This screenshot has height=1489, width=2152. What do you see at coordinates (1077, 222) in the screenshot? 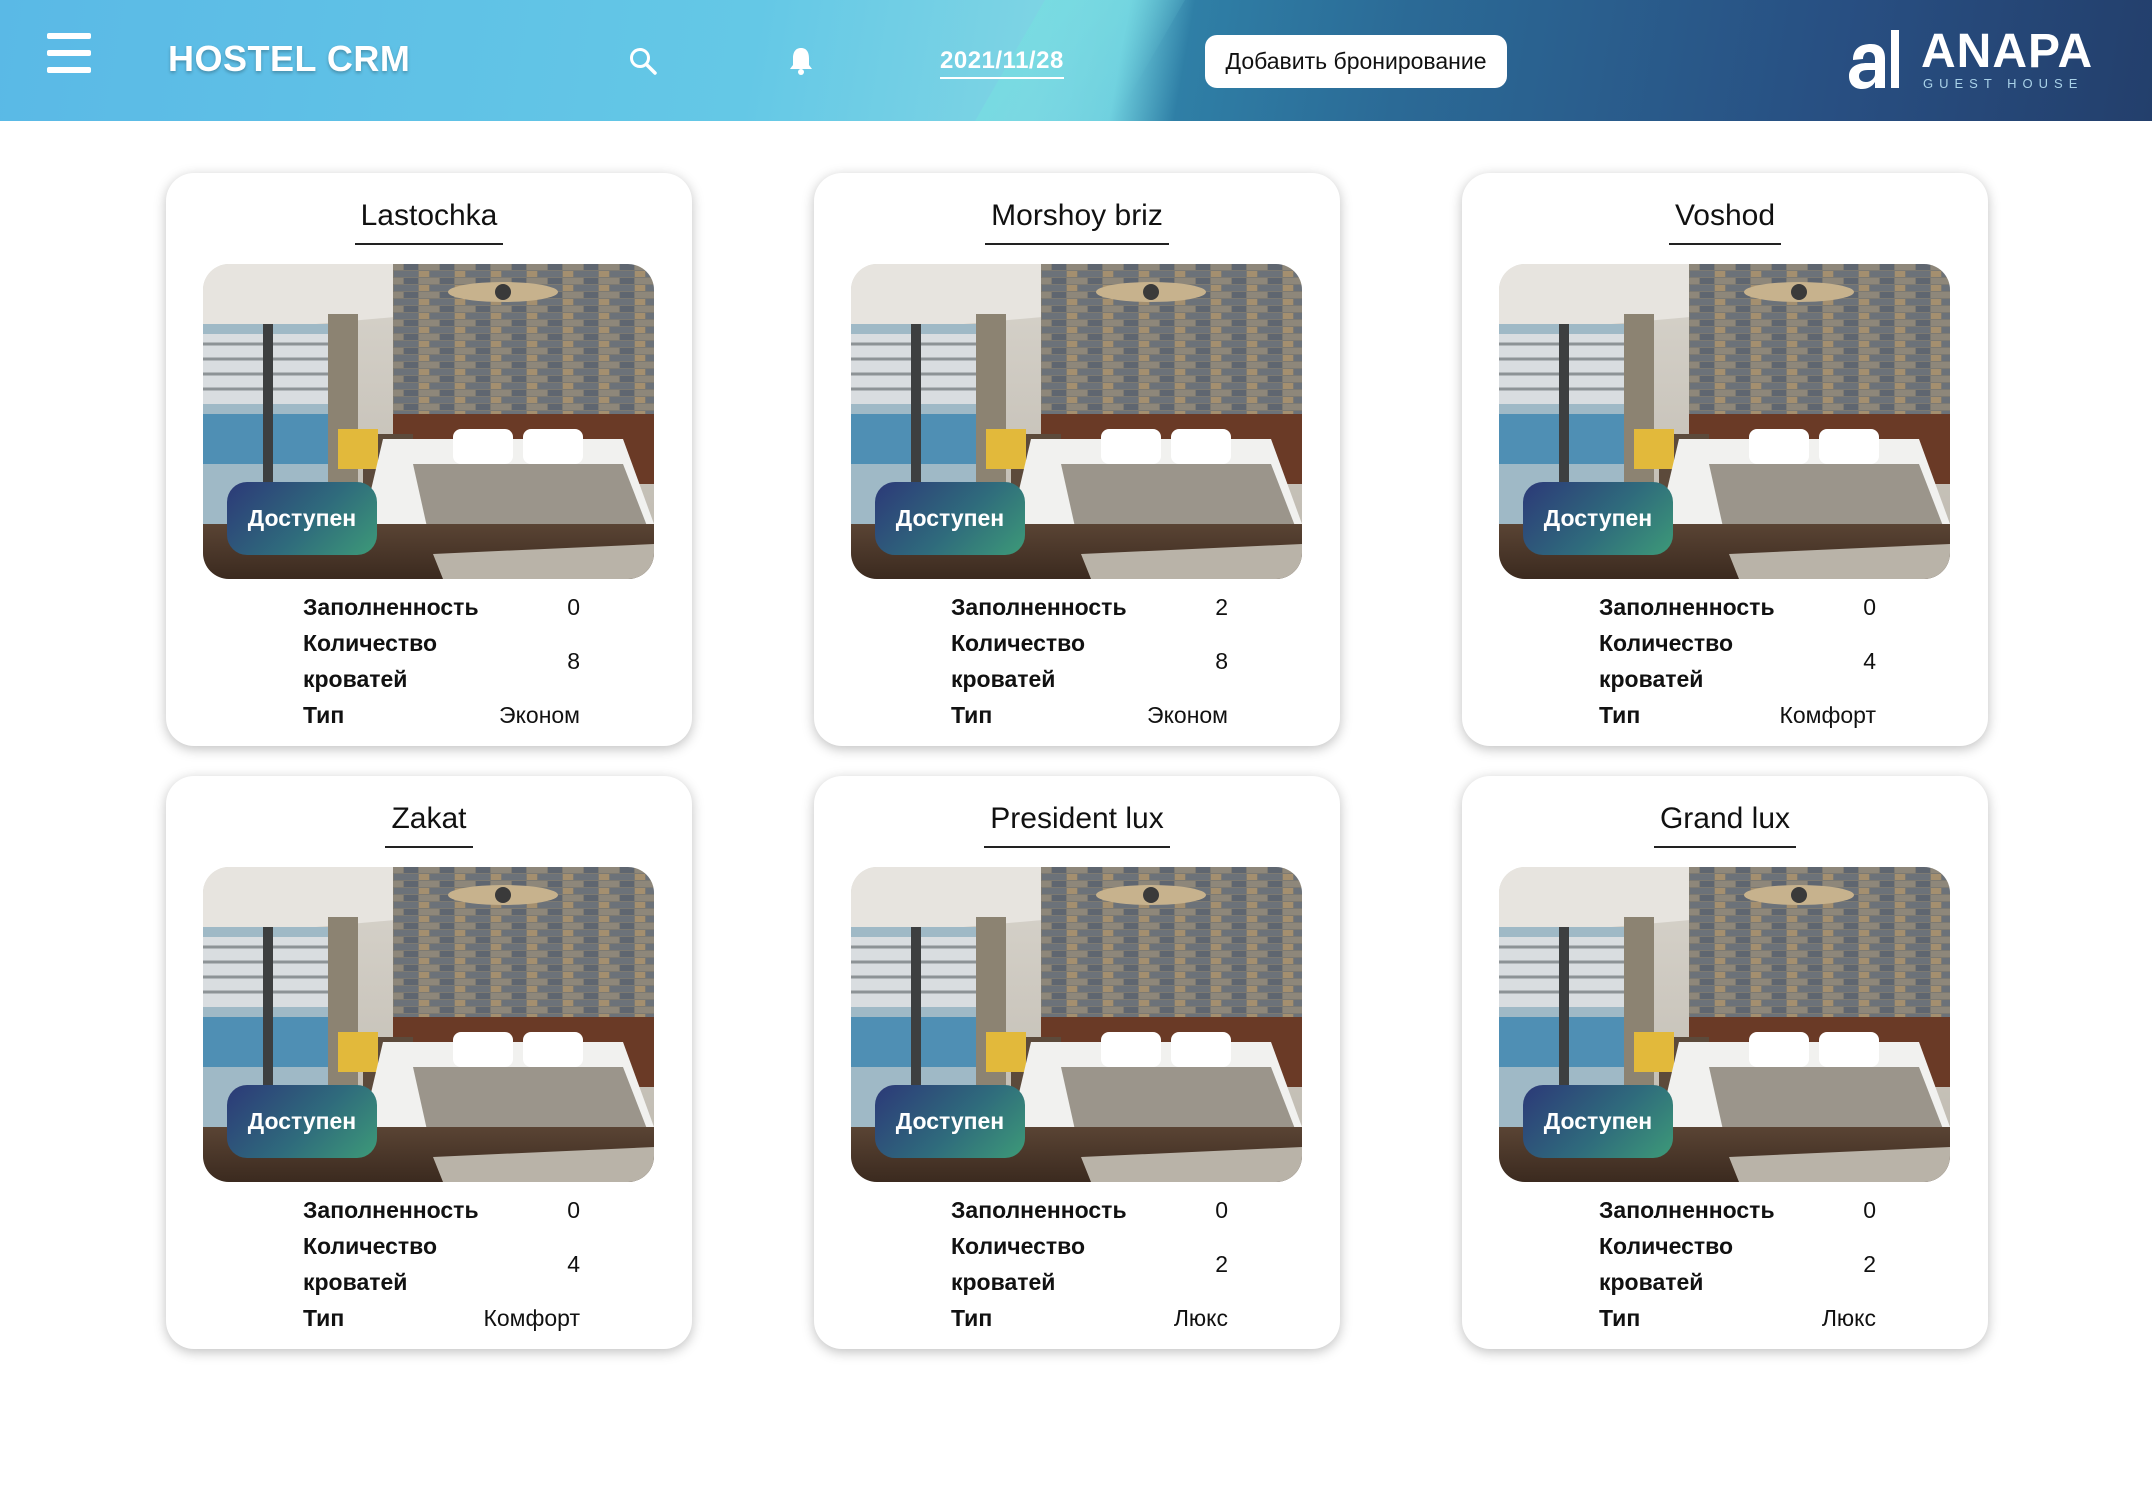
I see `room-name: Morshoy briz` at bounding box center [1077, 222].